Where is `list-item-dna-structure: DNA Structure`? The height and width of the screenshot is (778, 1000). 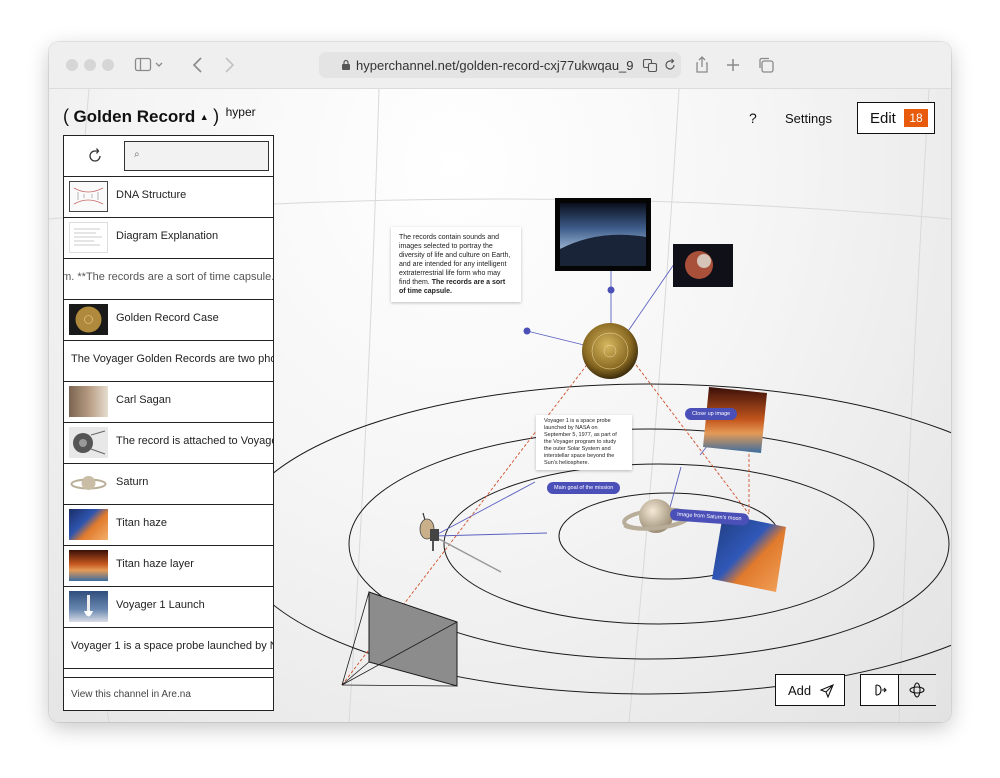 list-item-dna-structure: DNA Structure is located at coordinates (168, 197).